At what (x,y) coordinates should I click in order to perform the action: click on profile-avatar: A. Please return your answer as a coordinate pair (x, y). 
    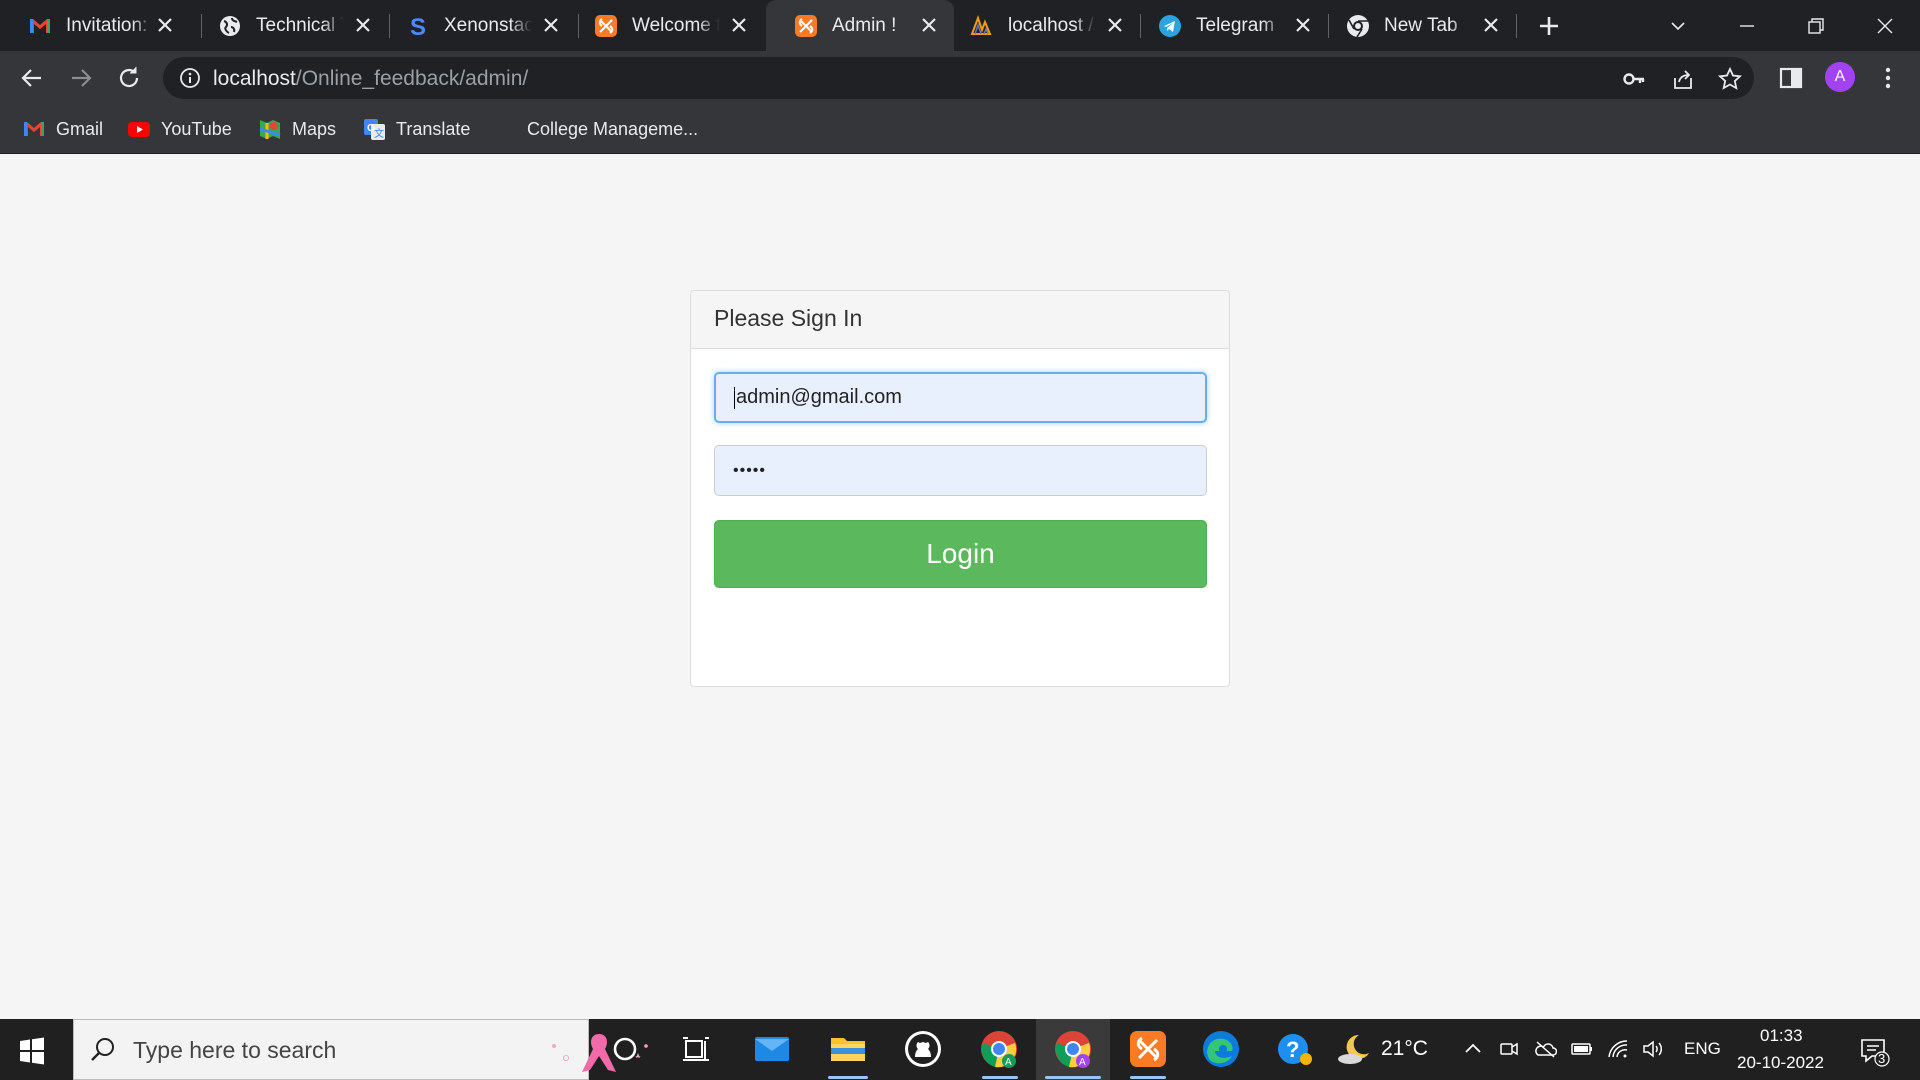
    Looking at the image, I should click on (1840, 77).